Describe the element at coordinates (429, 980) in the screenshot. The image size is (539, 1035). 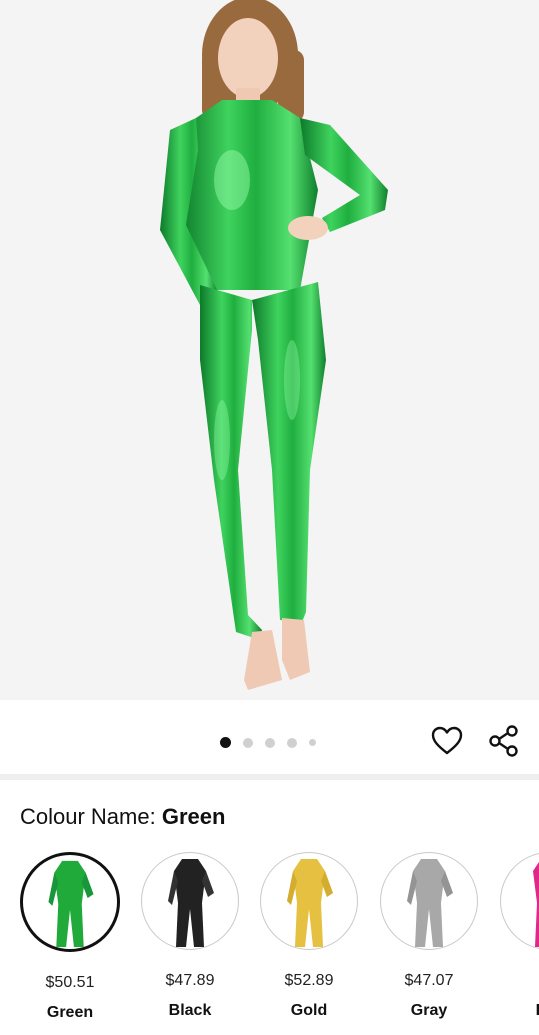
I see `swatch-price: $47.07` at that location.